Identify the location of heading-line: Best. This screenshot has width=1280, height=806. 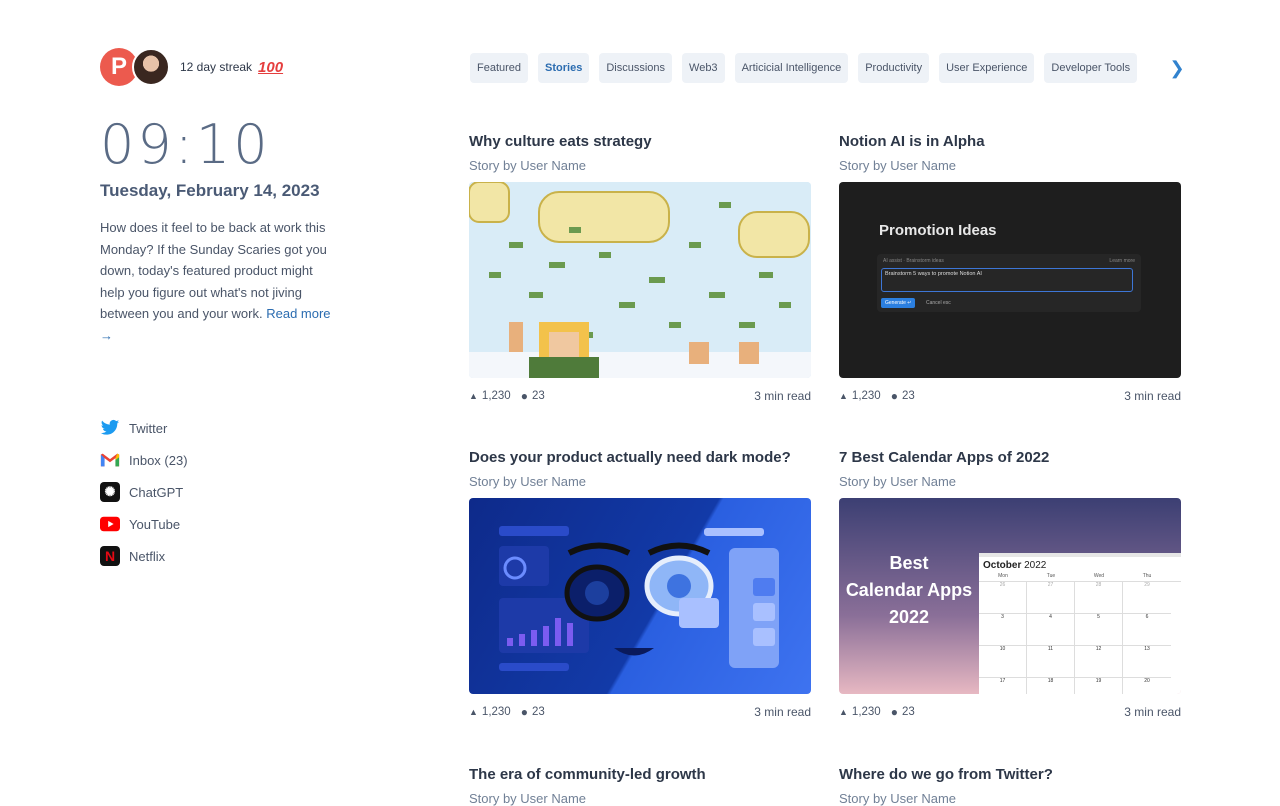
(909, 563).